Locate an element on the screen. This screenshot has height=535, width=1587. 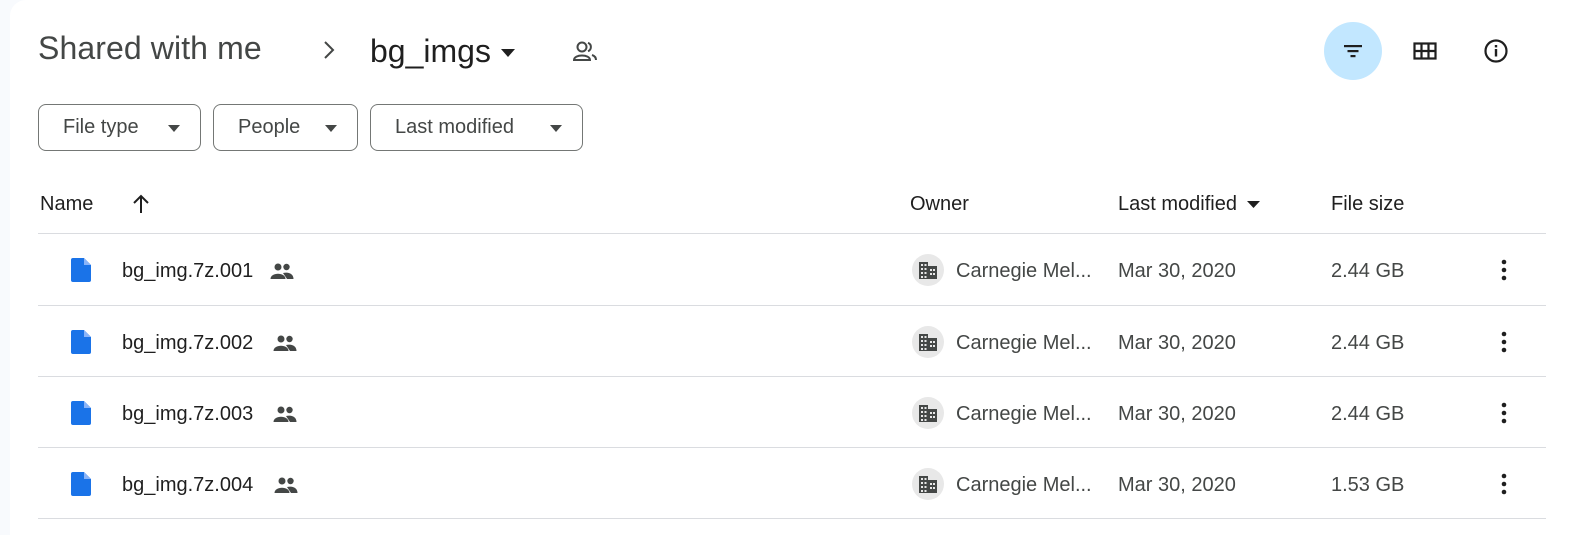
info-button is located at coordinates (1496, 51).